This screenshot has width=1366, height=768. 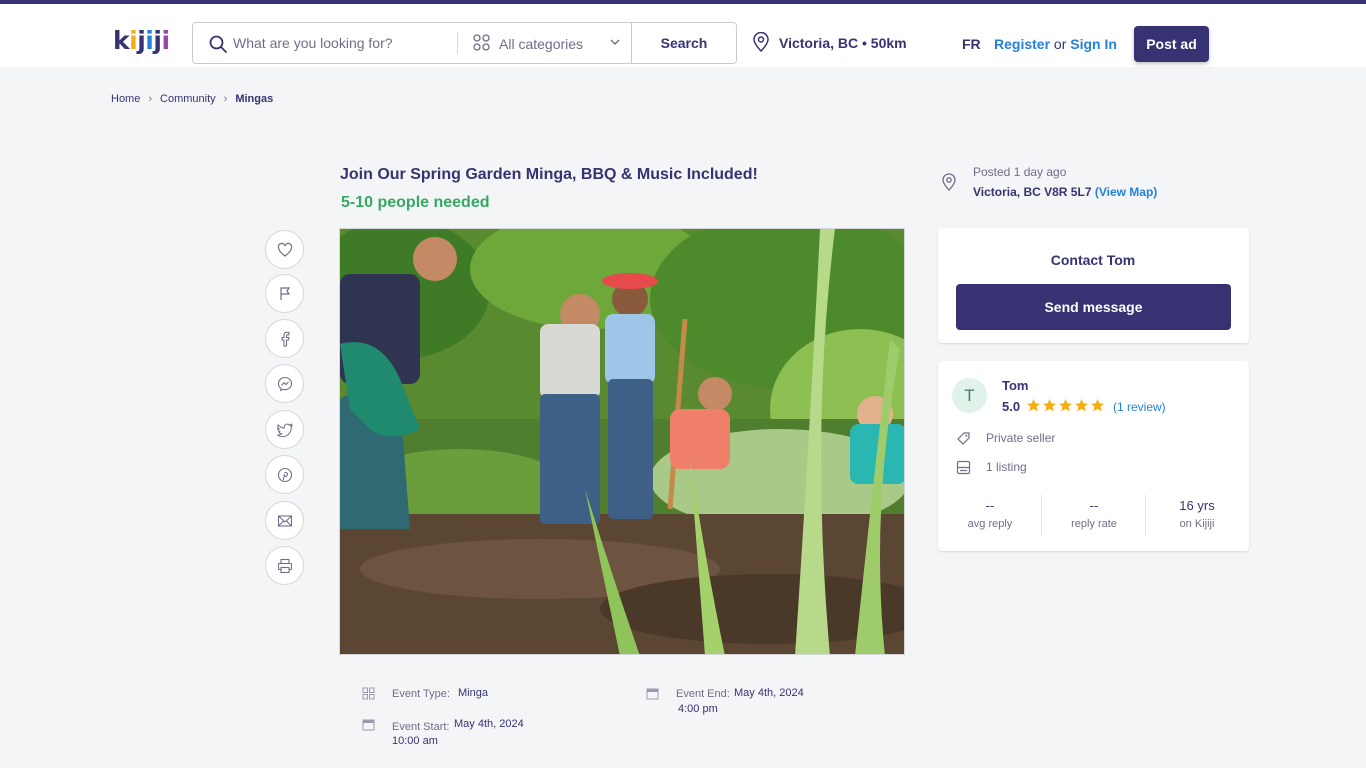 I want to click on contact-title: Contact Tom, so click(x=1093, y=260).